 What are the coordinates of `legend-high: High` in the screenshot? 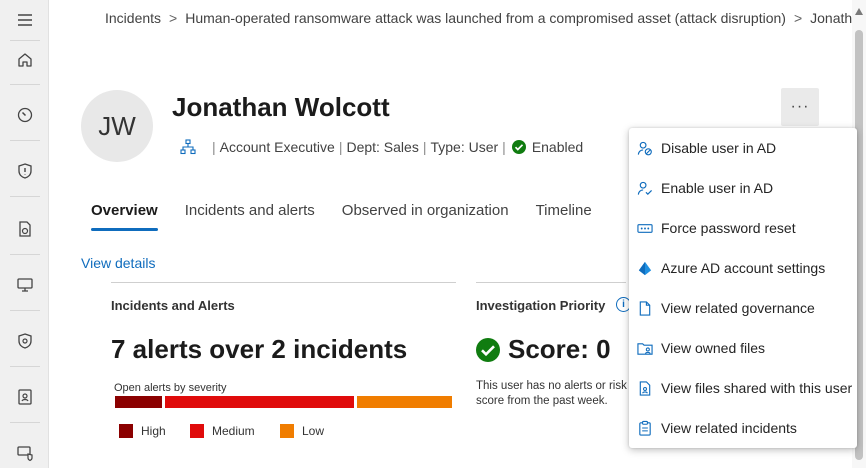 It's located at (142, 431).